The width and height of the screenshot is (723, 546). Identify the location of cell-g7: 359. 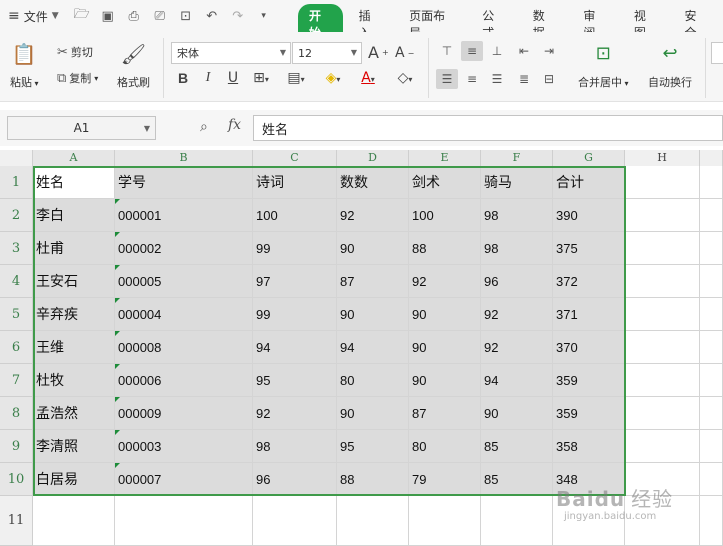
(589, 380).